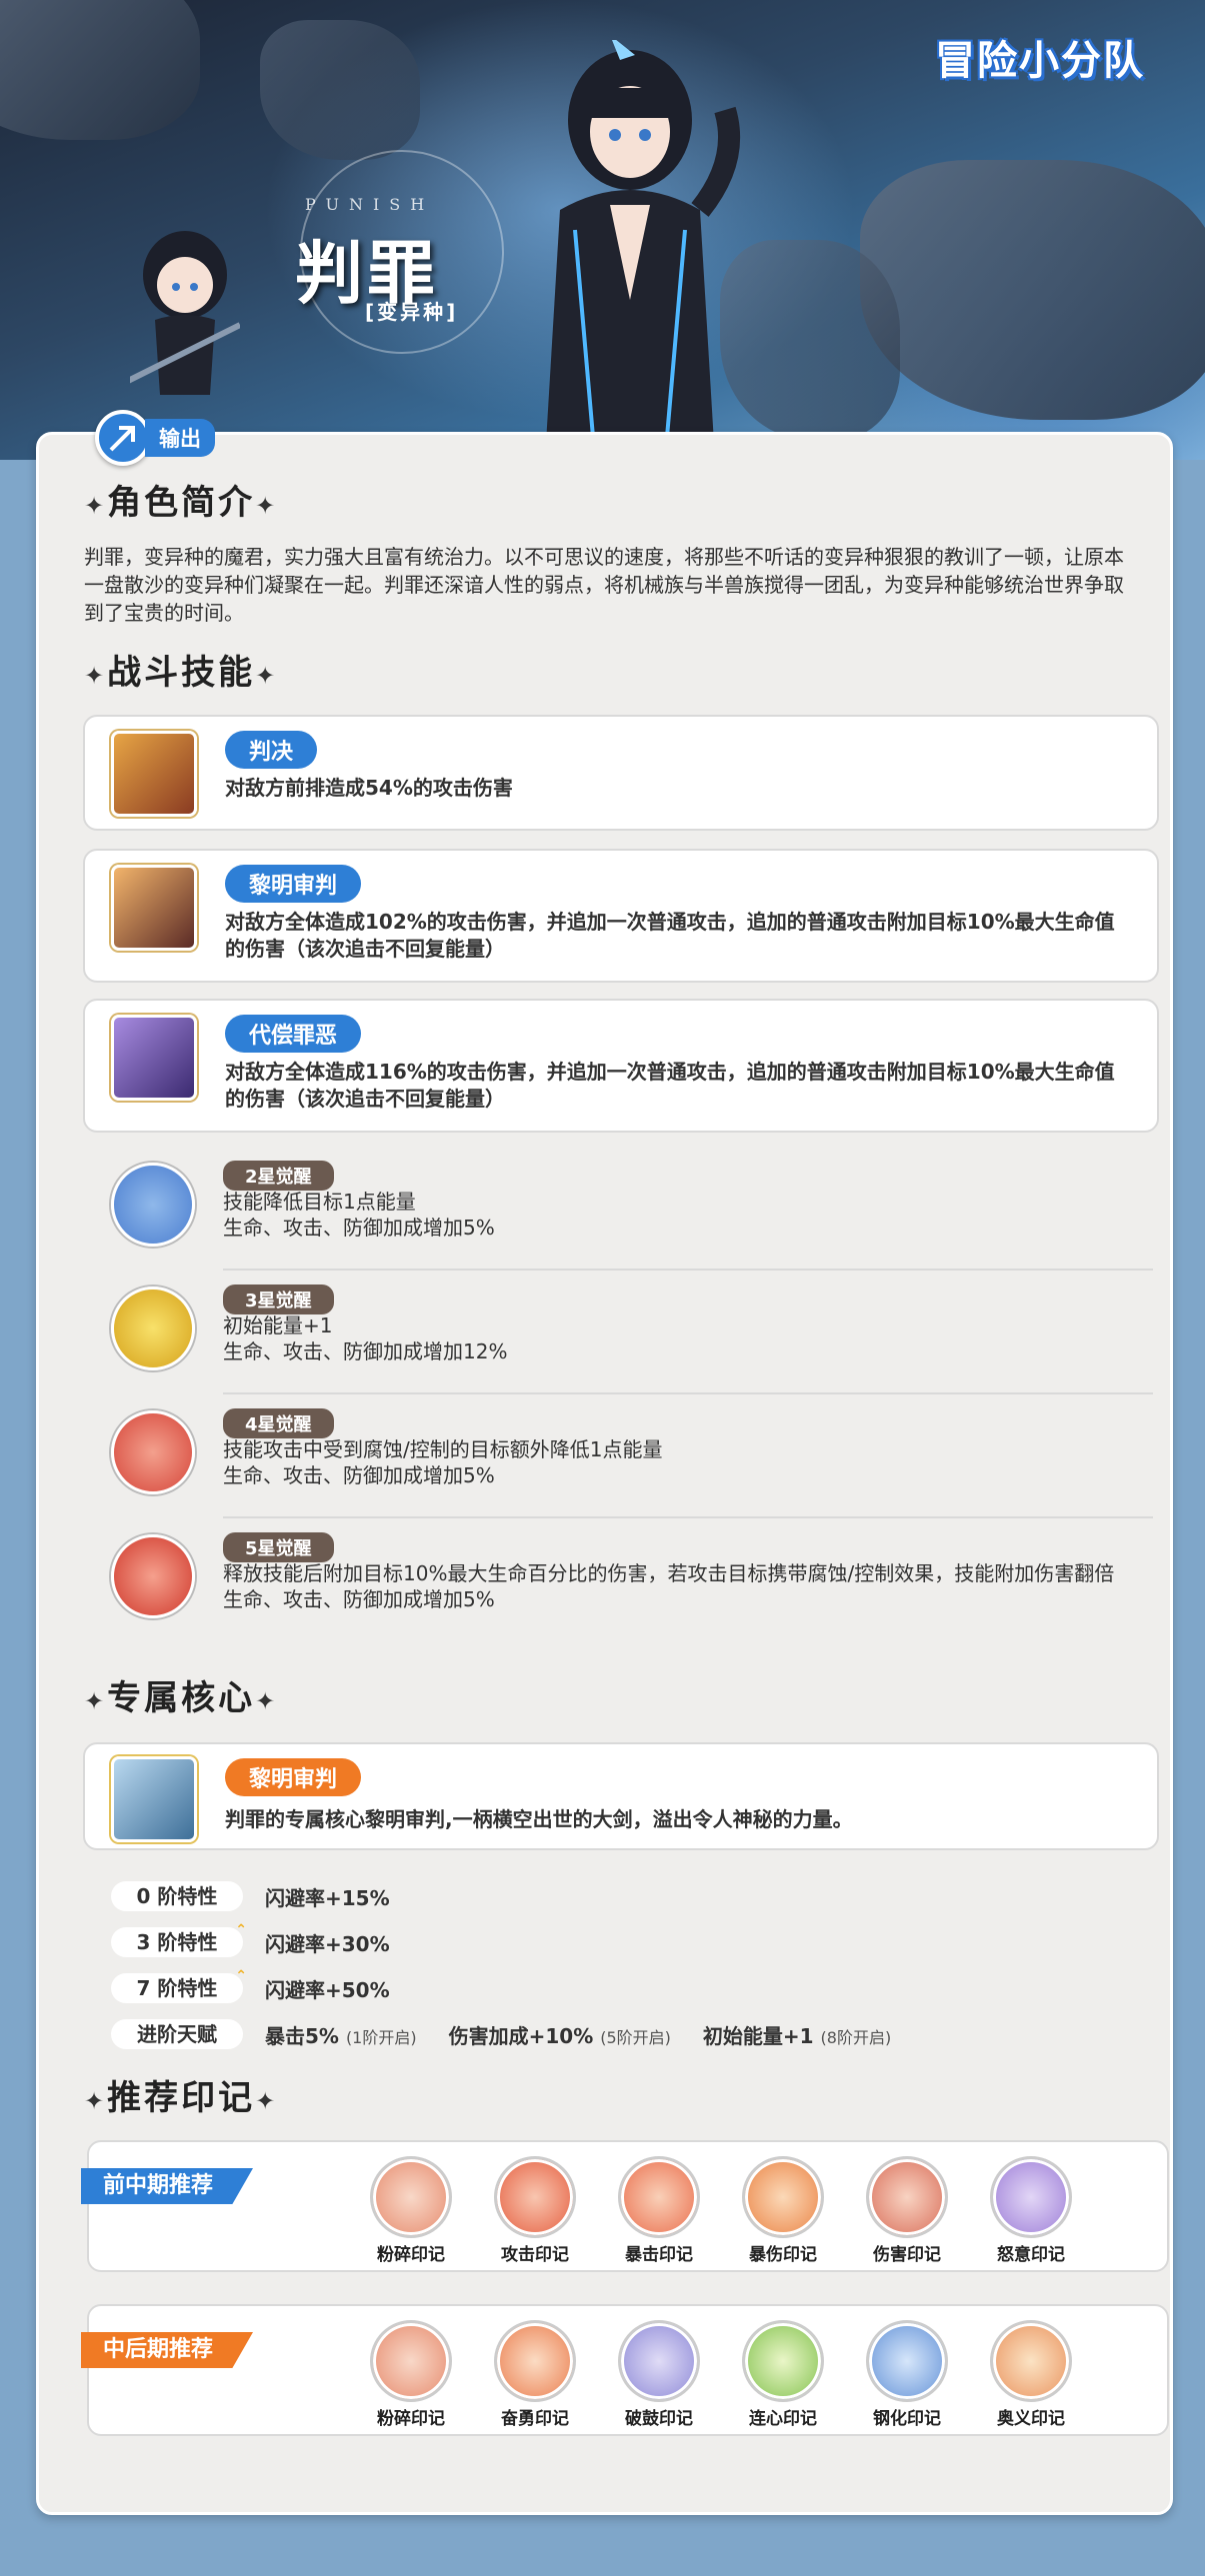 The width and height of the screenshot is (1205, 2576). I want to click on heart-burst-icon, so click(153, 1576).